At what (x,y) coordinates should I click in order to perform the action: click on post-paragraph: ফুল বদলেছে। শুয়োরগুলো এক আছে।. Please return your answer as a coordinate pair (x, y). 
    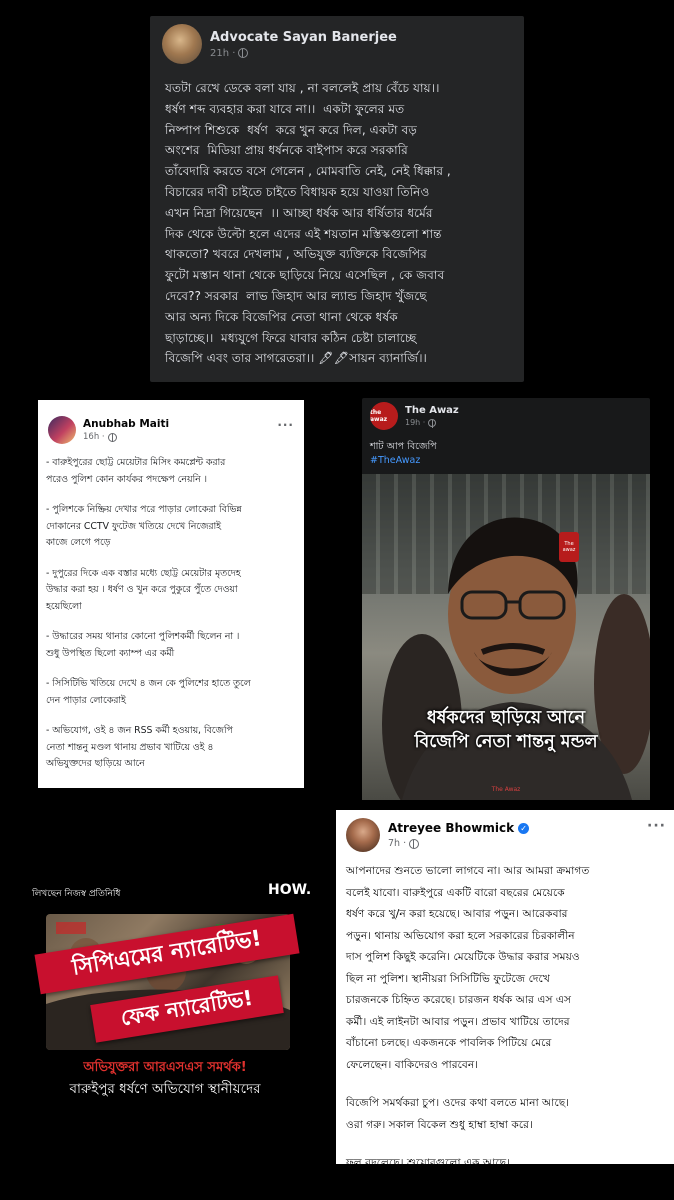
    Looking at the image, I should click on (428, 1162).